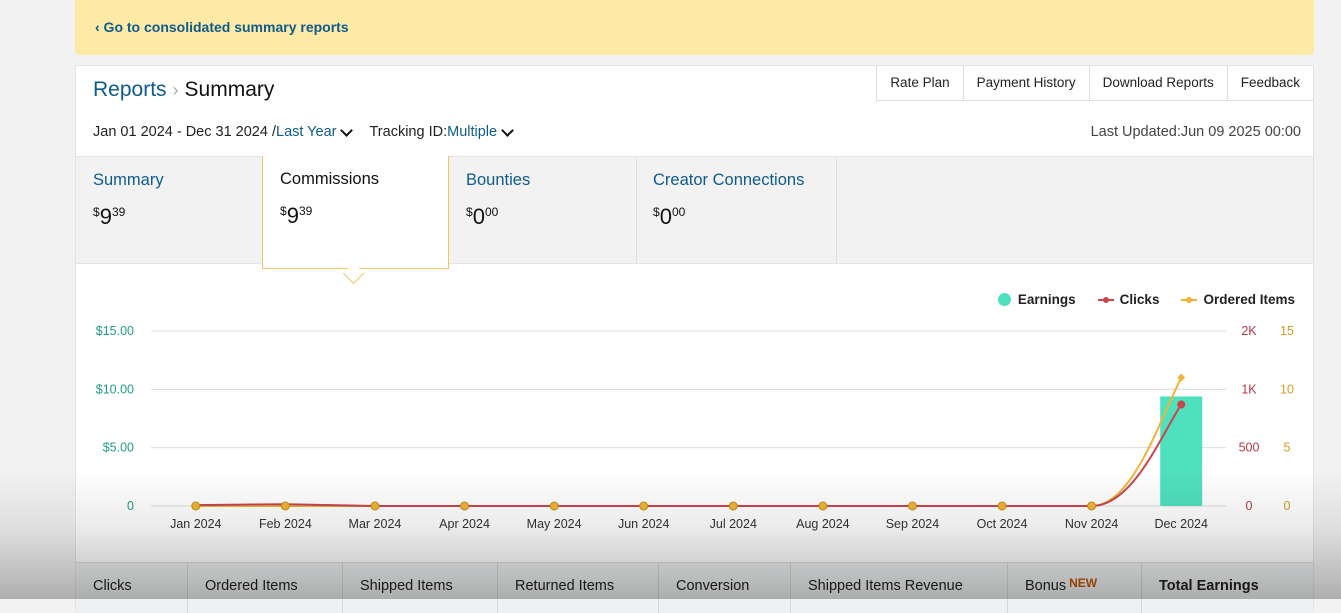  What do you see at coordinates (643, 524) in the screenshot?
I see `x-tick-label: Jun 2024` at bounding box center [643, 524].